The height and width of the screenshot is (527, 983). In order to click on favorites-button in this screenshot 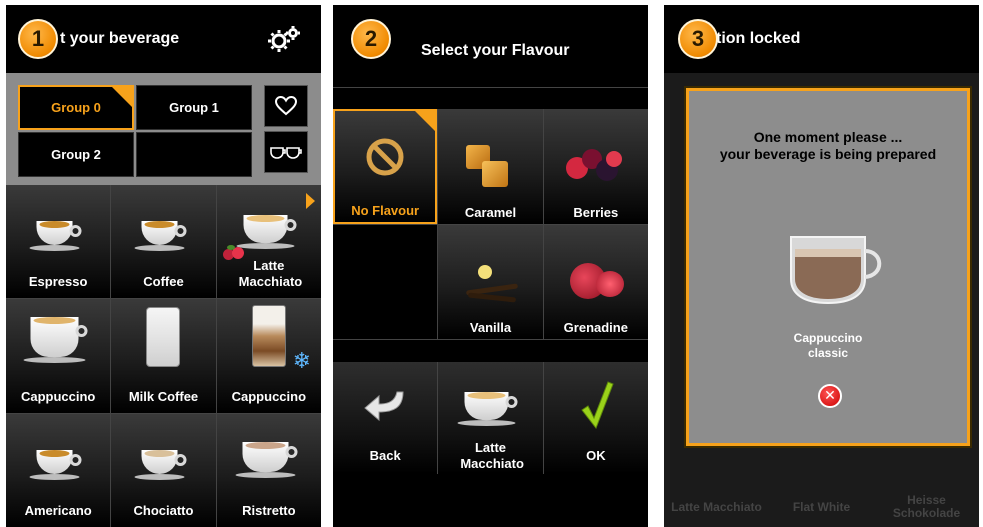, I will do `click(286, 106)`.